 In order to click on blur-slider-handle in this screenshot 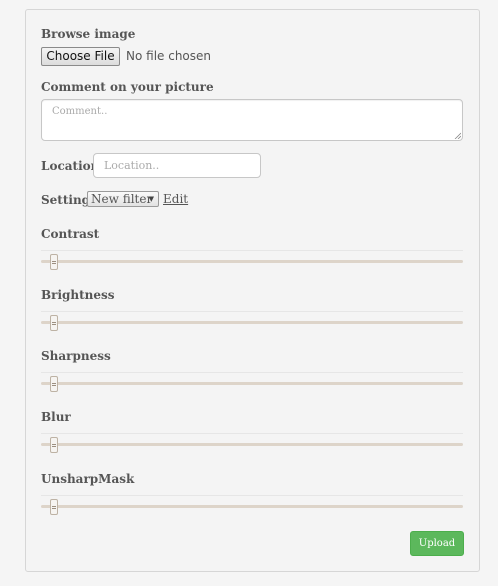, I will do `click(53, 445)`.